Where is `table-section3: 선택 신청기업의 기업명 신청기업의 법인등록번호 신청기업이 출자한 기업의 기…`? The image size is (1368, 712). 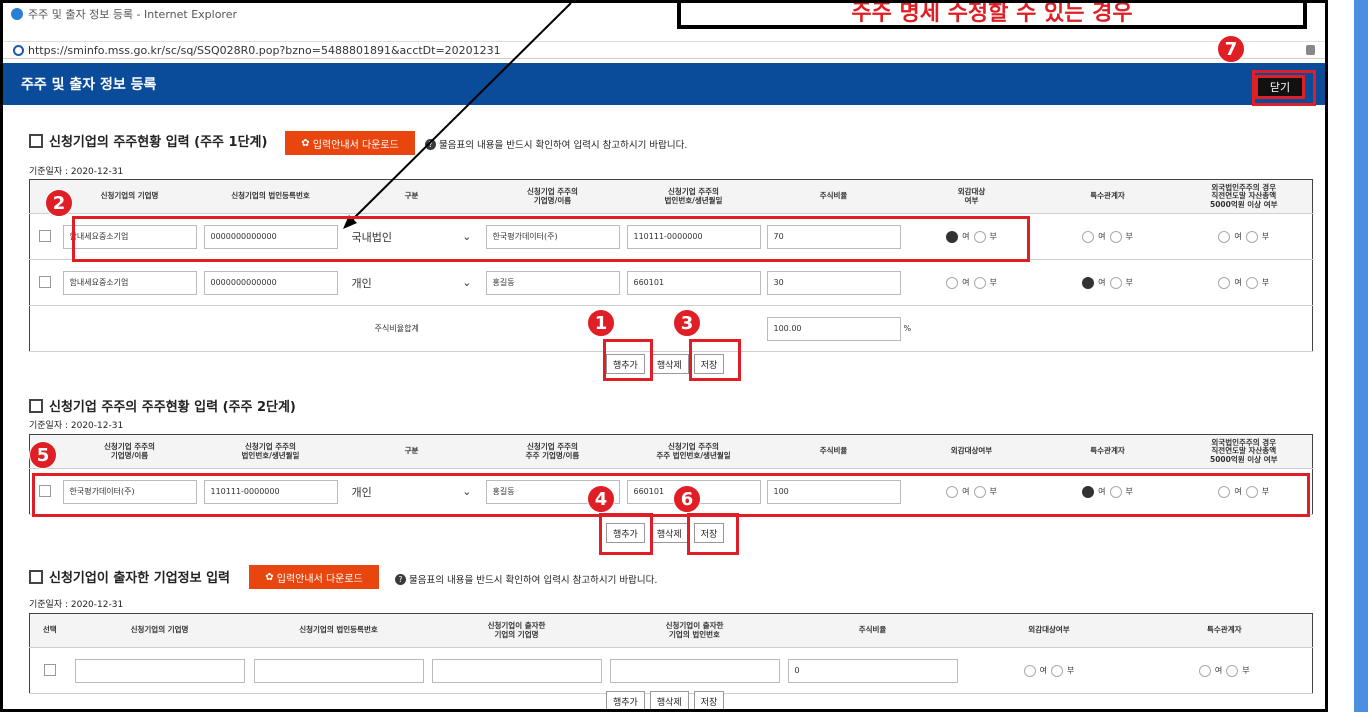 table-section3: 선택 신청기업의 기업명 신청기업의 법인등록번호 신청기업이 출자한 기업의 기… is located at coordinates (671, 653).